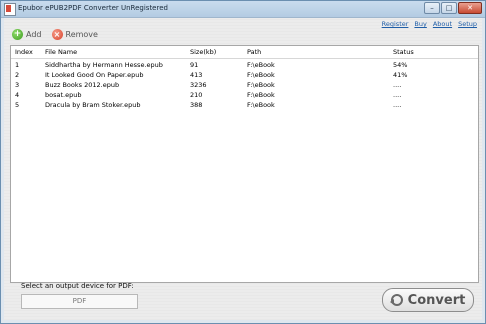  I want to click on cell-size: 388, so click(196, 105).